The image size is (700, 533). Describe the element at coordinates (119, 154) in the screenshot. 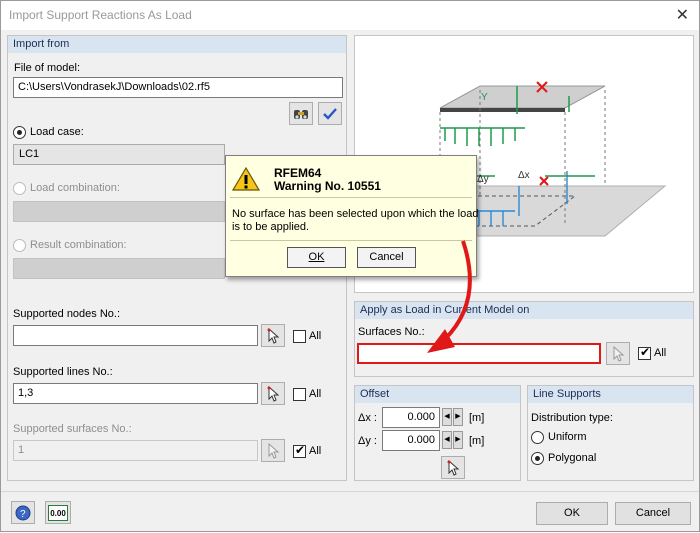

I see `load-case-select: LC1` at that location.